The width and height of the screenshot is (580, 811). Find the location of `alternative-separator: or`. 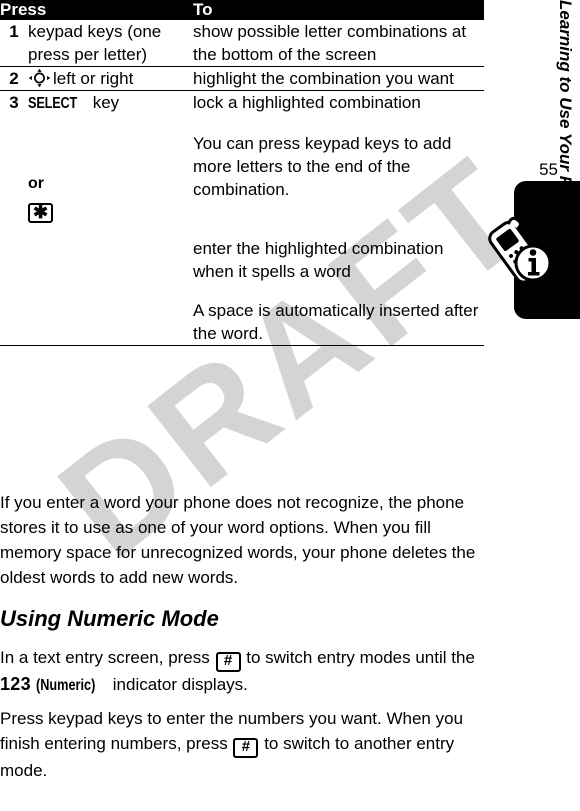

alternative-separator: or is located at coordinates (36, 183).